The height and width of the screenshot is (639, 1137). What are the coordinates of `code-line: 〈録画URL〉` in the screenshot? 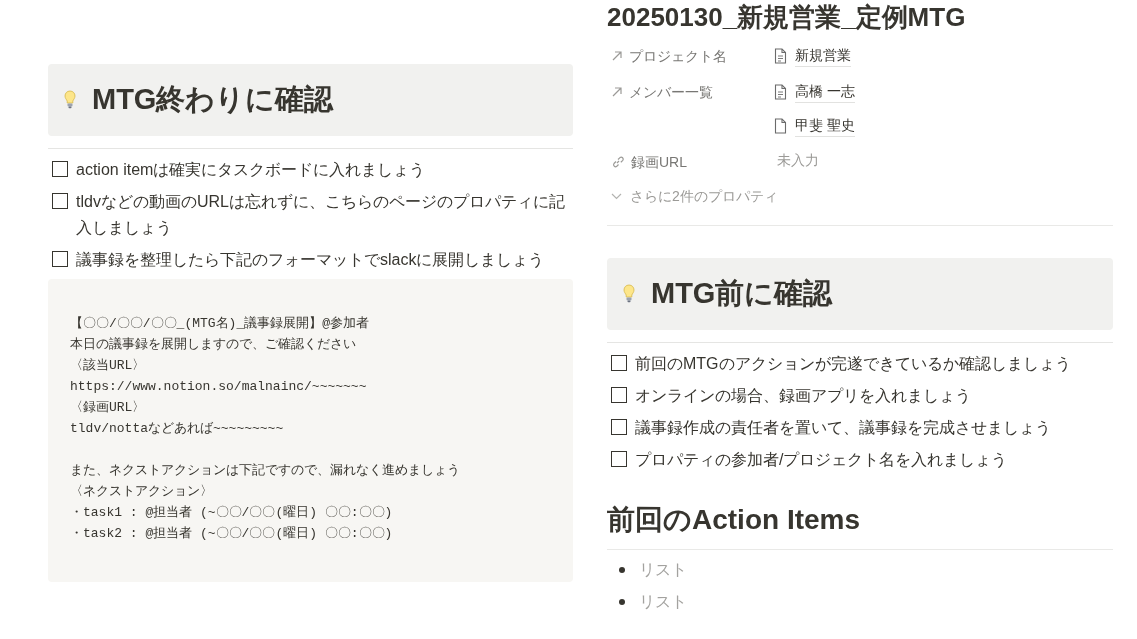 It's located at (108, 408).